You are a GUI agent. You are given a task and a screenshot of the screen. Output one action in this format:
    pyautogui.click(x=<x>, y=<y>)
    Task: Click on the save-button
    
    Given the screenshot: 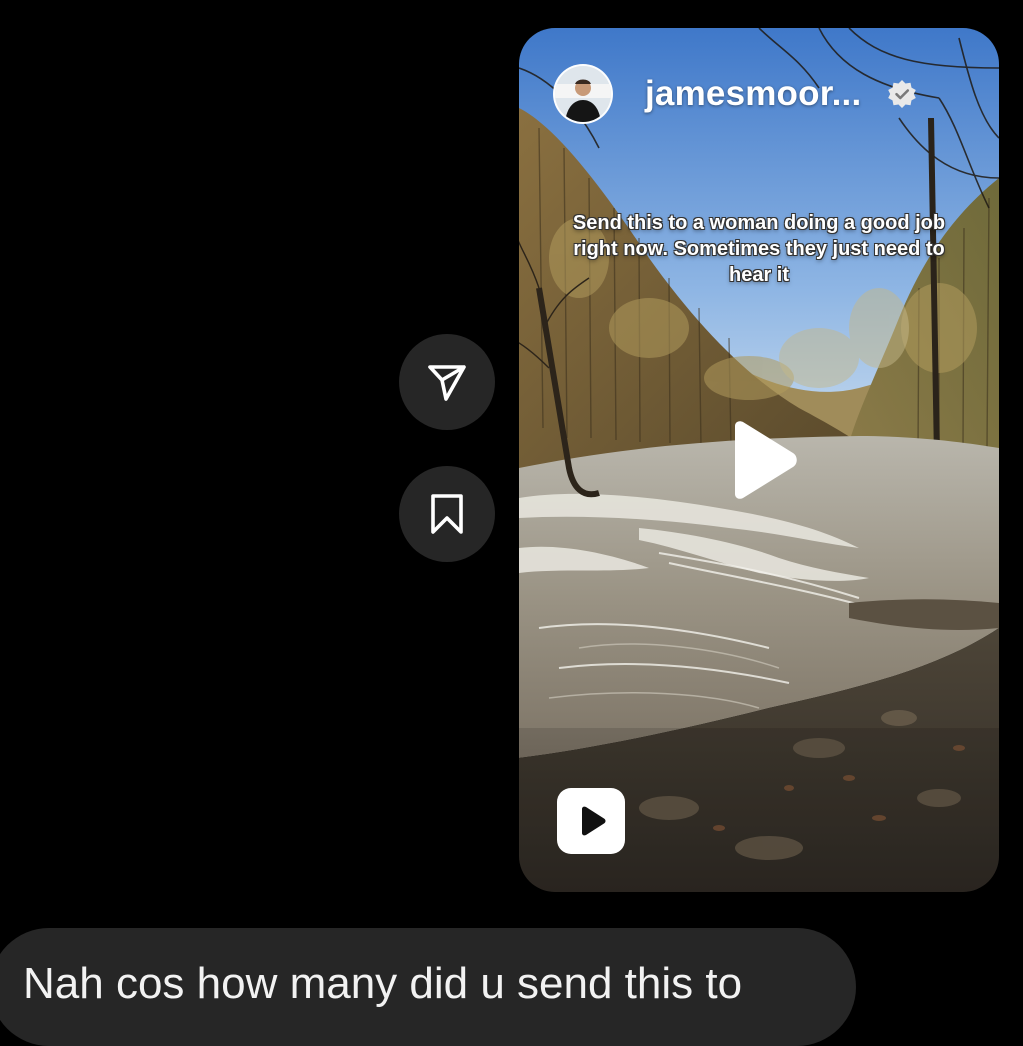 What is the action you would take?
    pyautogui.click(x=447, y=514)
    